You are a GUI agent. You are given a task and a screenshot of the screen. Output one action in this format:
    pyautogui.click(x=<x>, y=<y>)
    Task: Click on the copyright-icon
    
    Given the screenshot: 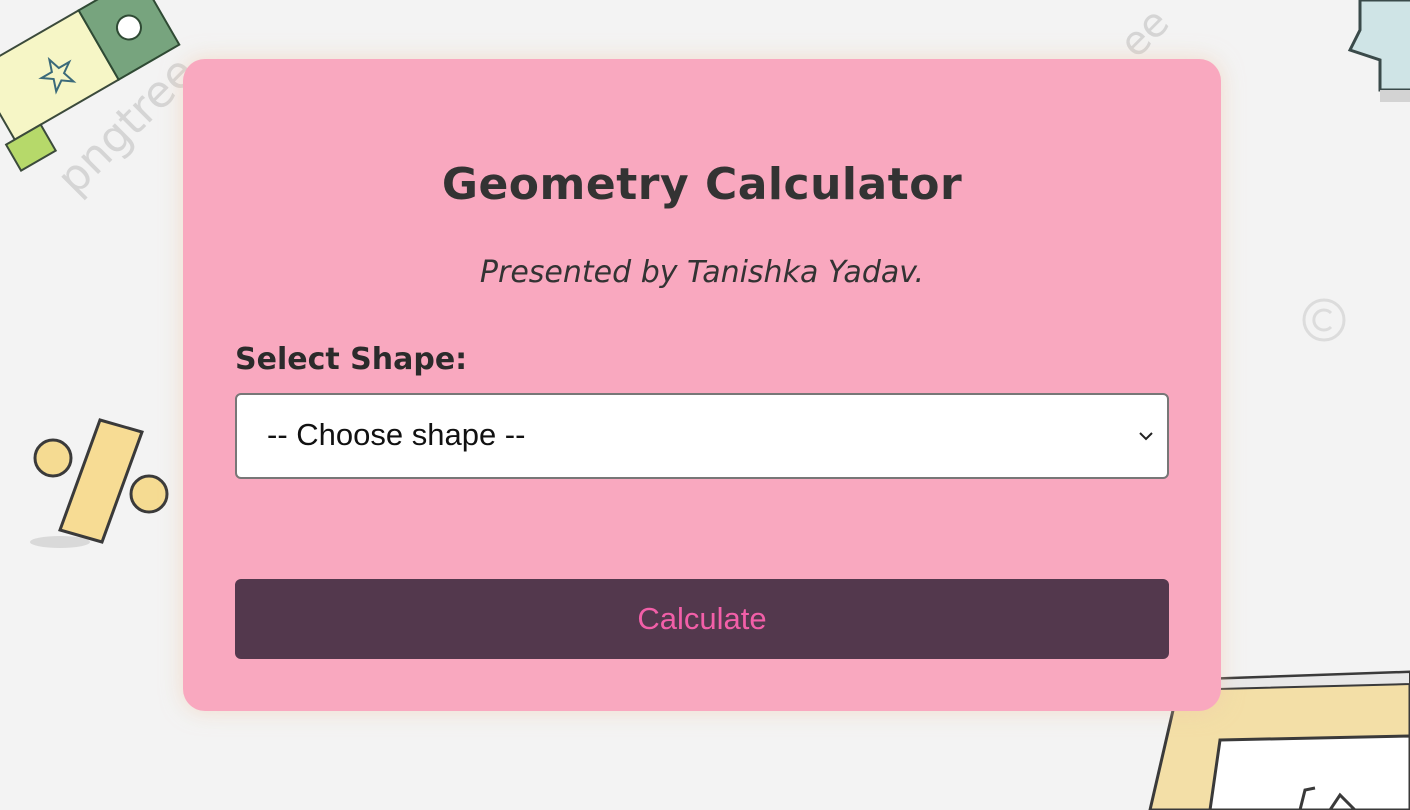 What is the action you would take?
    pyautogui.click(x=1324, y=320)
    